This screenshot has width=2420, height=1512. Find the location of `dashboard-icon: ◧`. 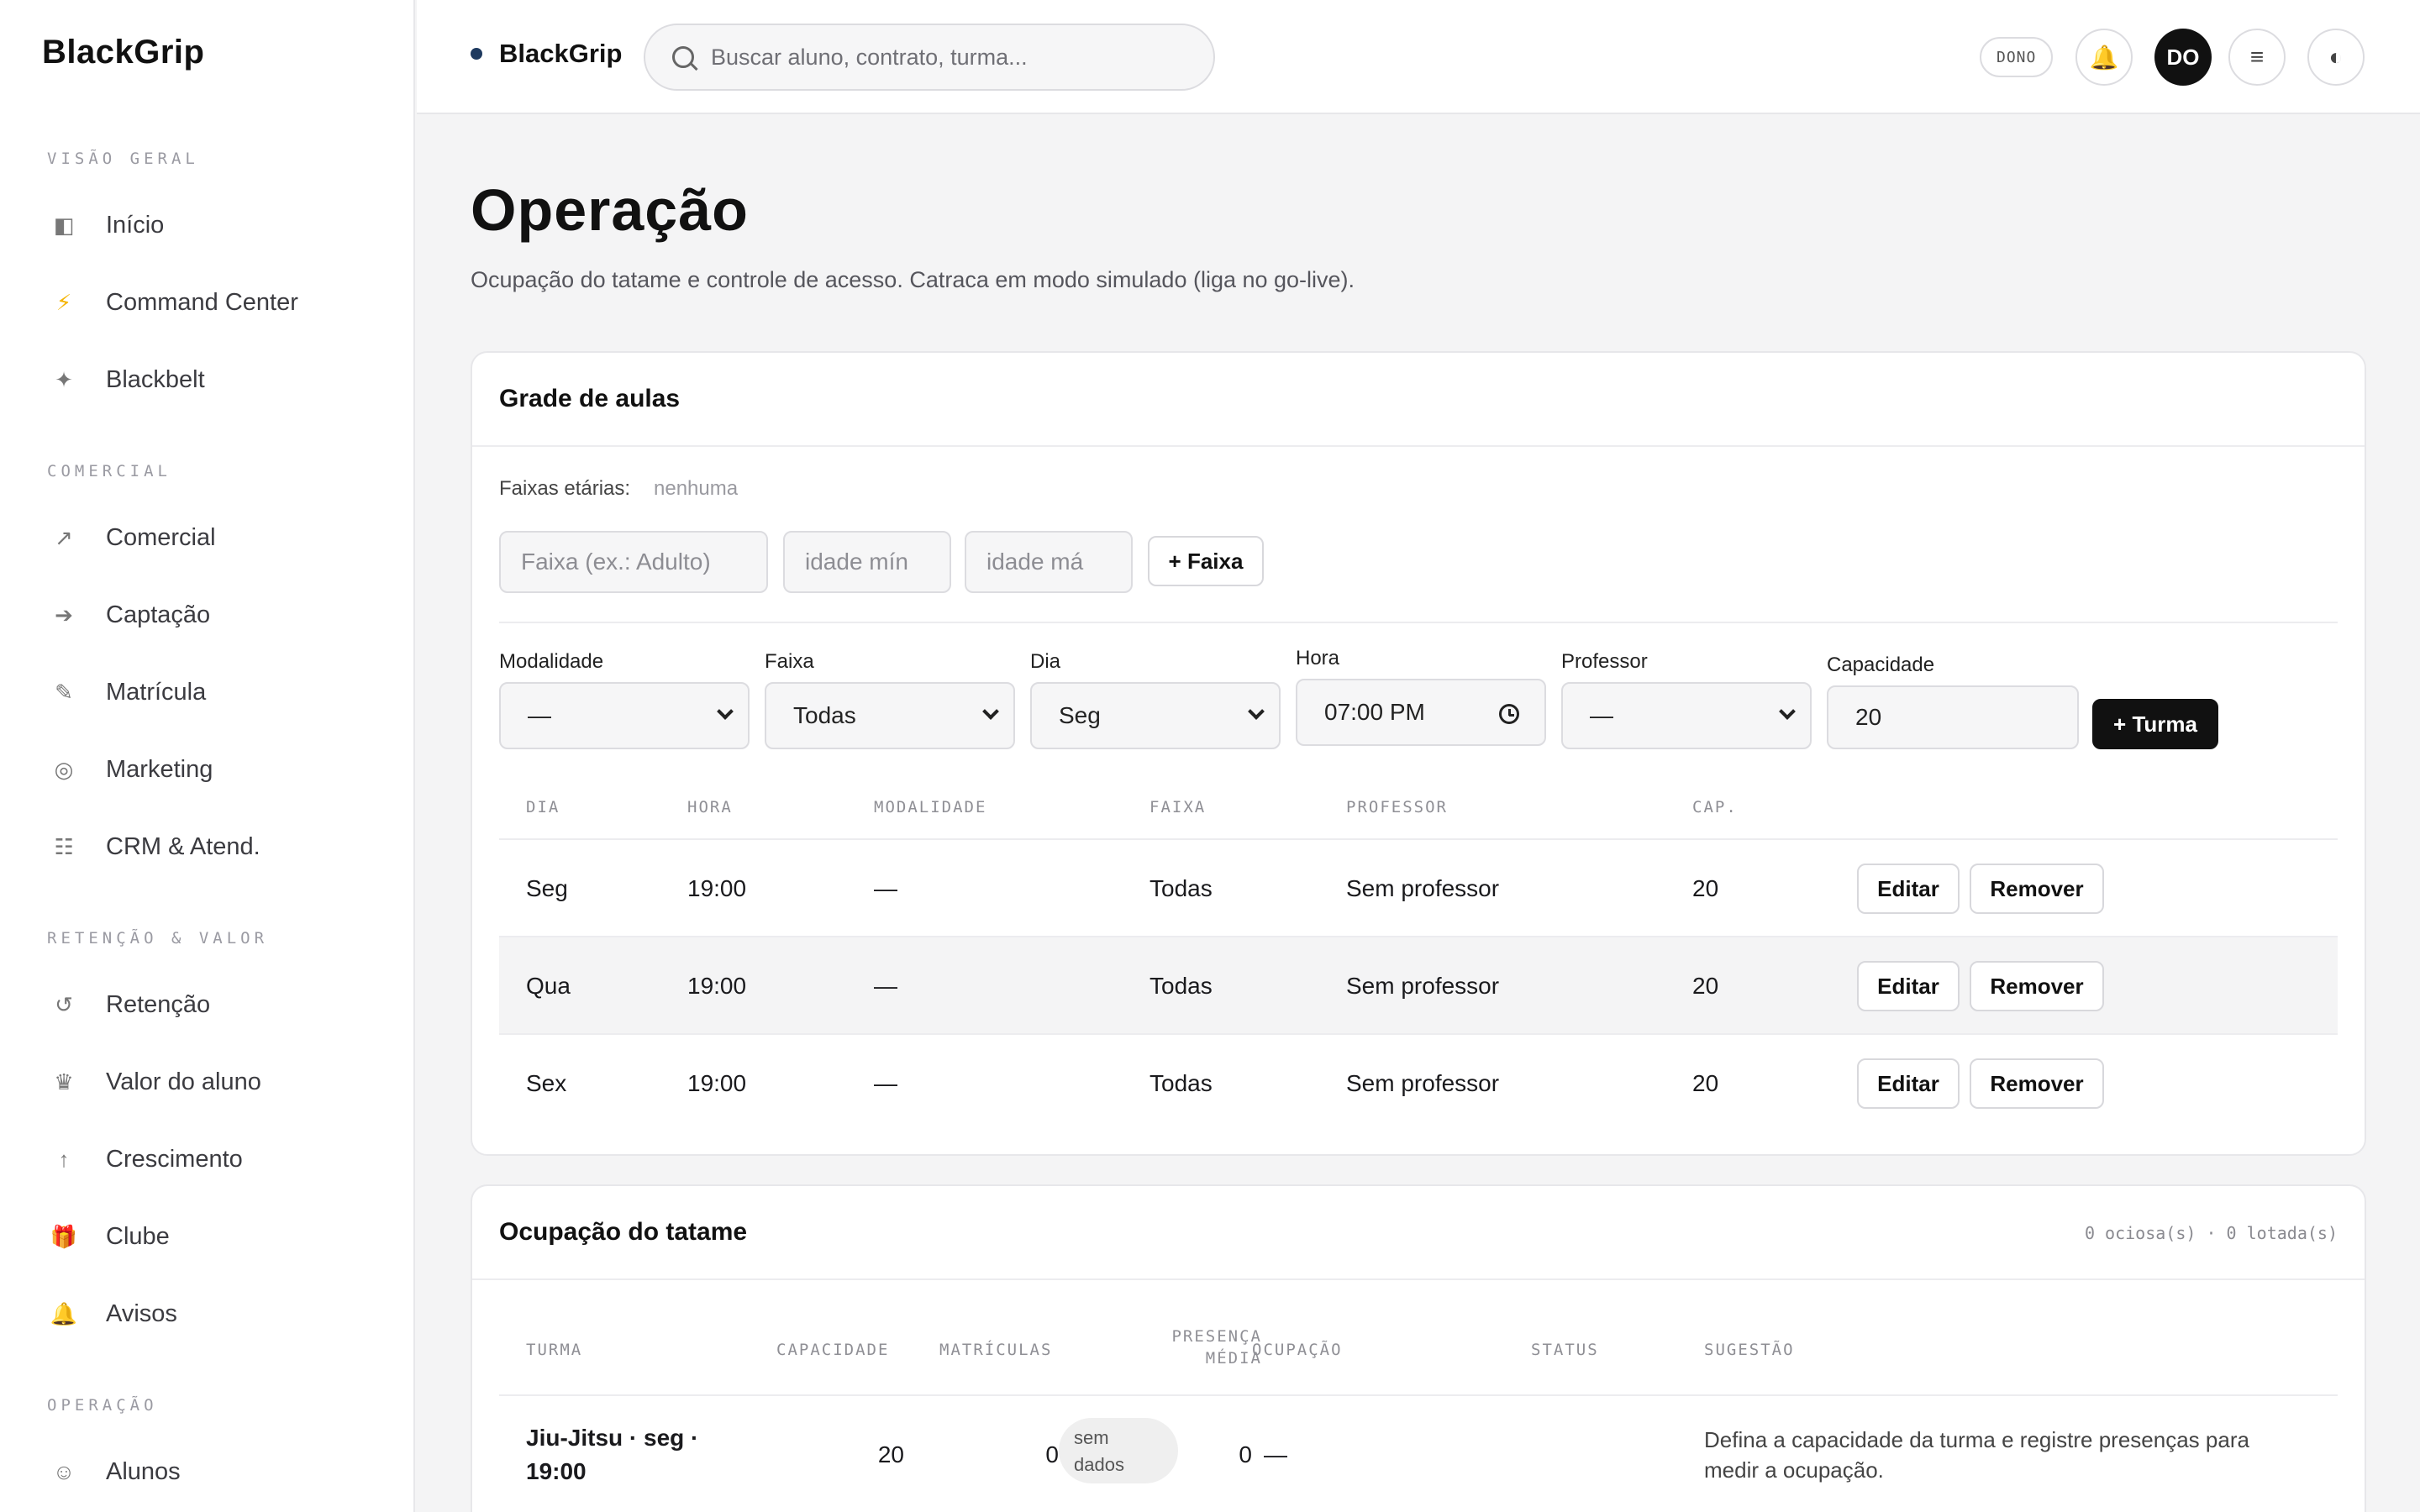

dashboard-icon: ◧ is located at coordinates (64, 225).